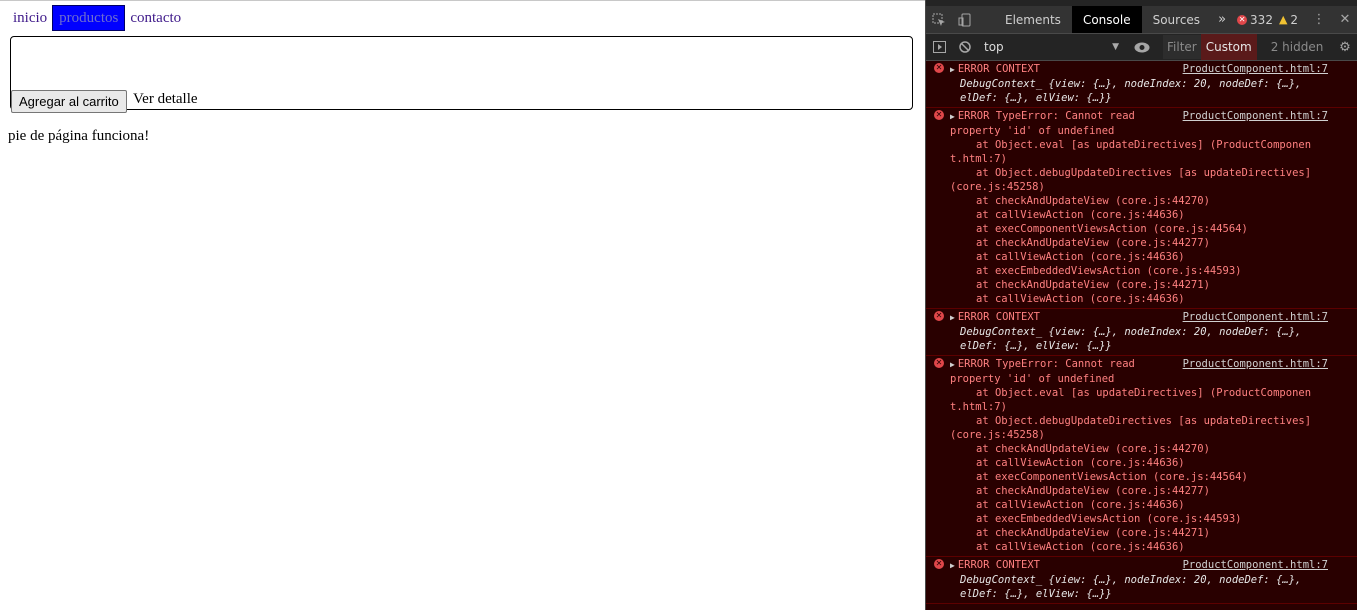 This screenshot has height=611, width=1357. I want to click on close-icon: ✕, so click(1344, 19).